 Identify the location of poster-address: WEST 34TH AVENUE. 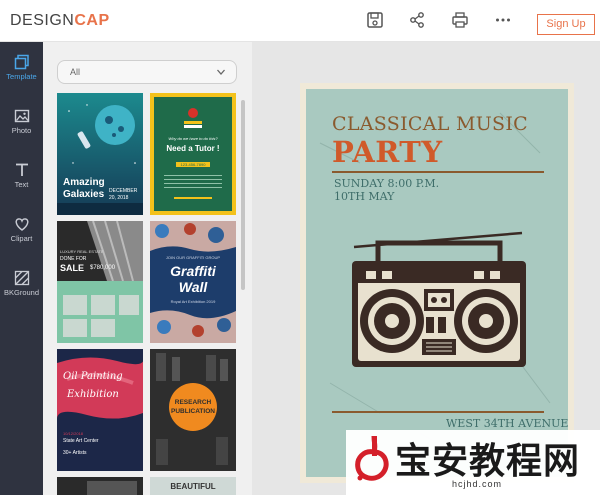
(507, 423).